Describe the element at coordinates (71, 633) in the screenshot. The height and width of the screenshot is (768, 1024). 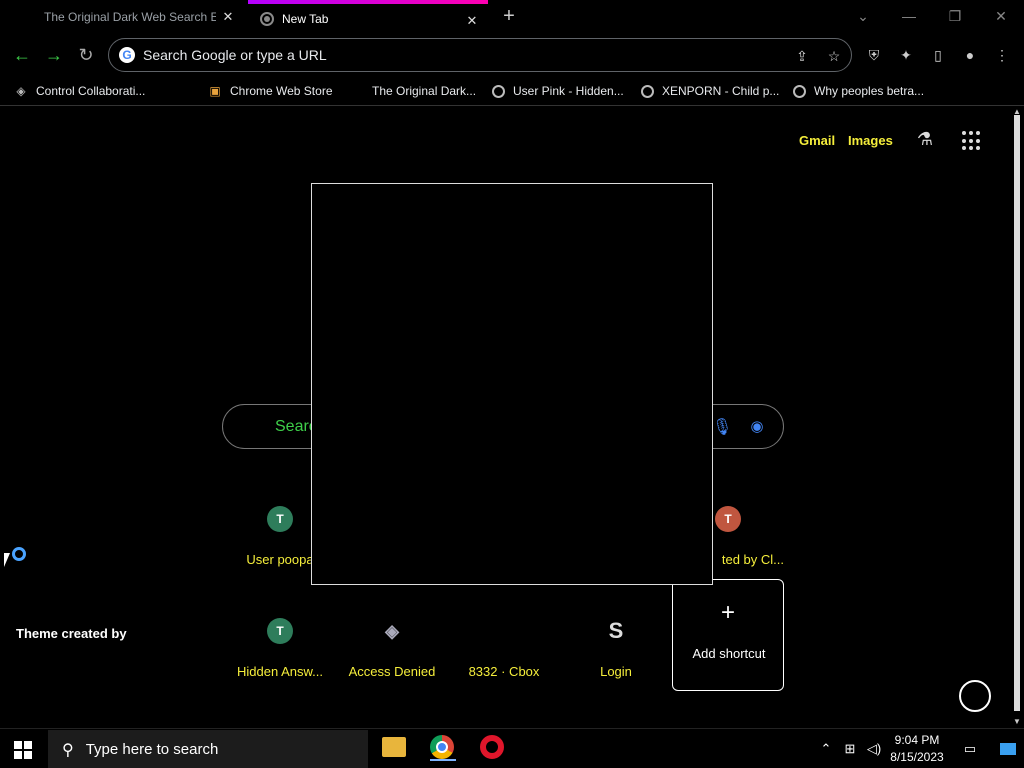
I see `theme-credit: Theme created by` at that location.